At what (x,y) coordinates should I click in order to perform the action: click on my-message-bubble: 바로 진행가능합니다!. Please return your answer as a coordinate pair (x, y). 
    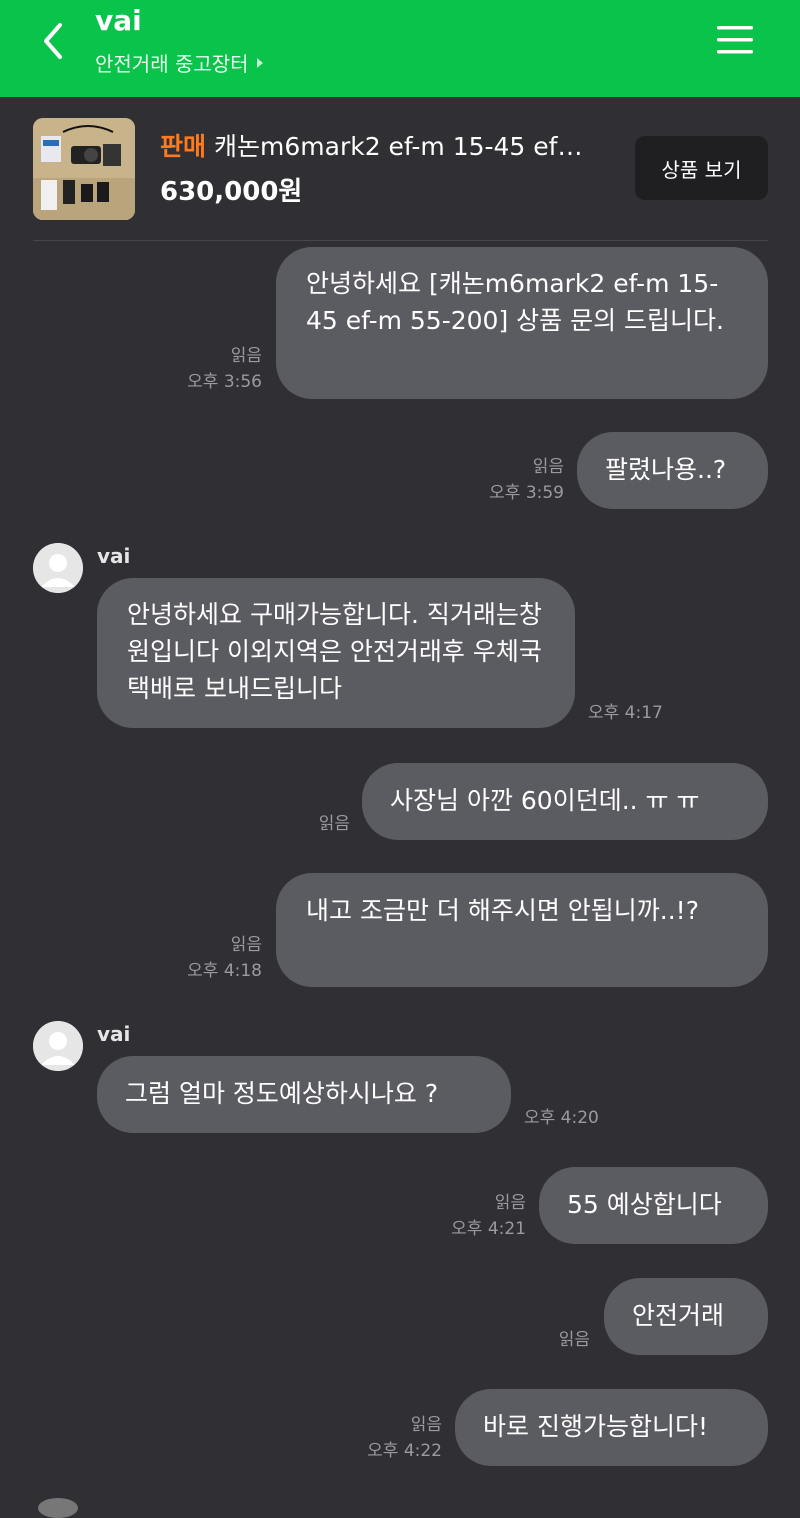
    Looking at the image, I should click on (611, 1427).